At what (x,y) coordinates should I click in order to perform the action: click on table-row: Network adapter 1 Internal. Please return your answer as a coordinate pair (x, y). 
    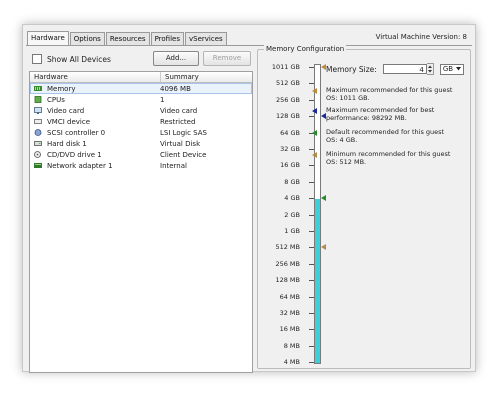
    Looking at the image, I should click on (141, 165).